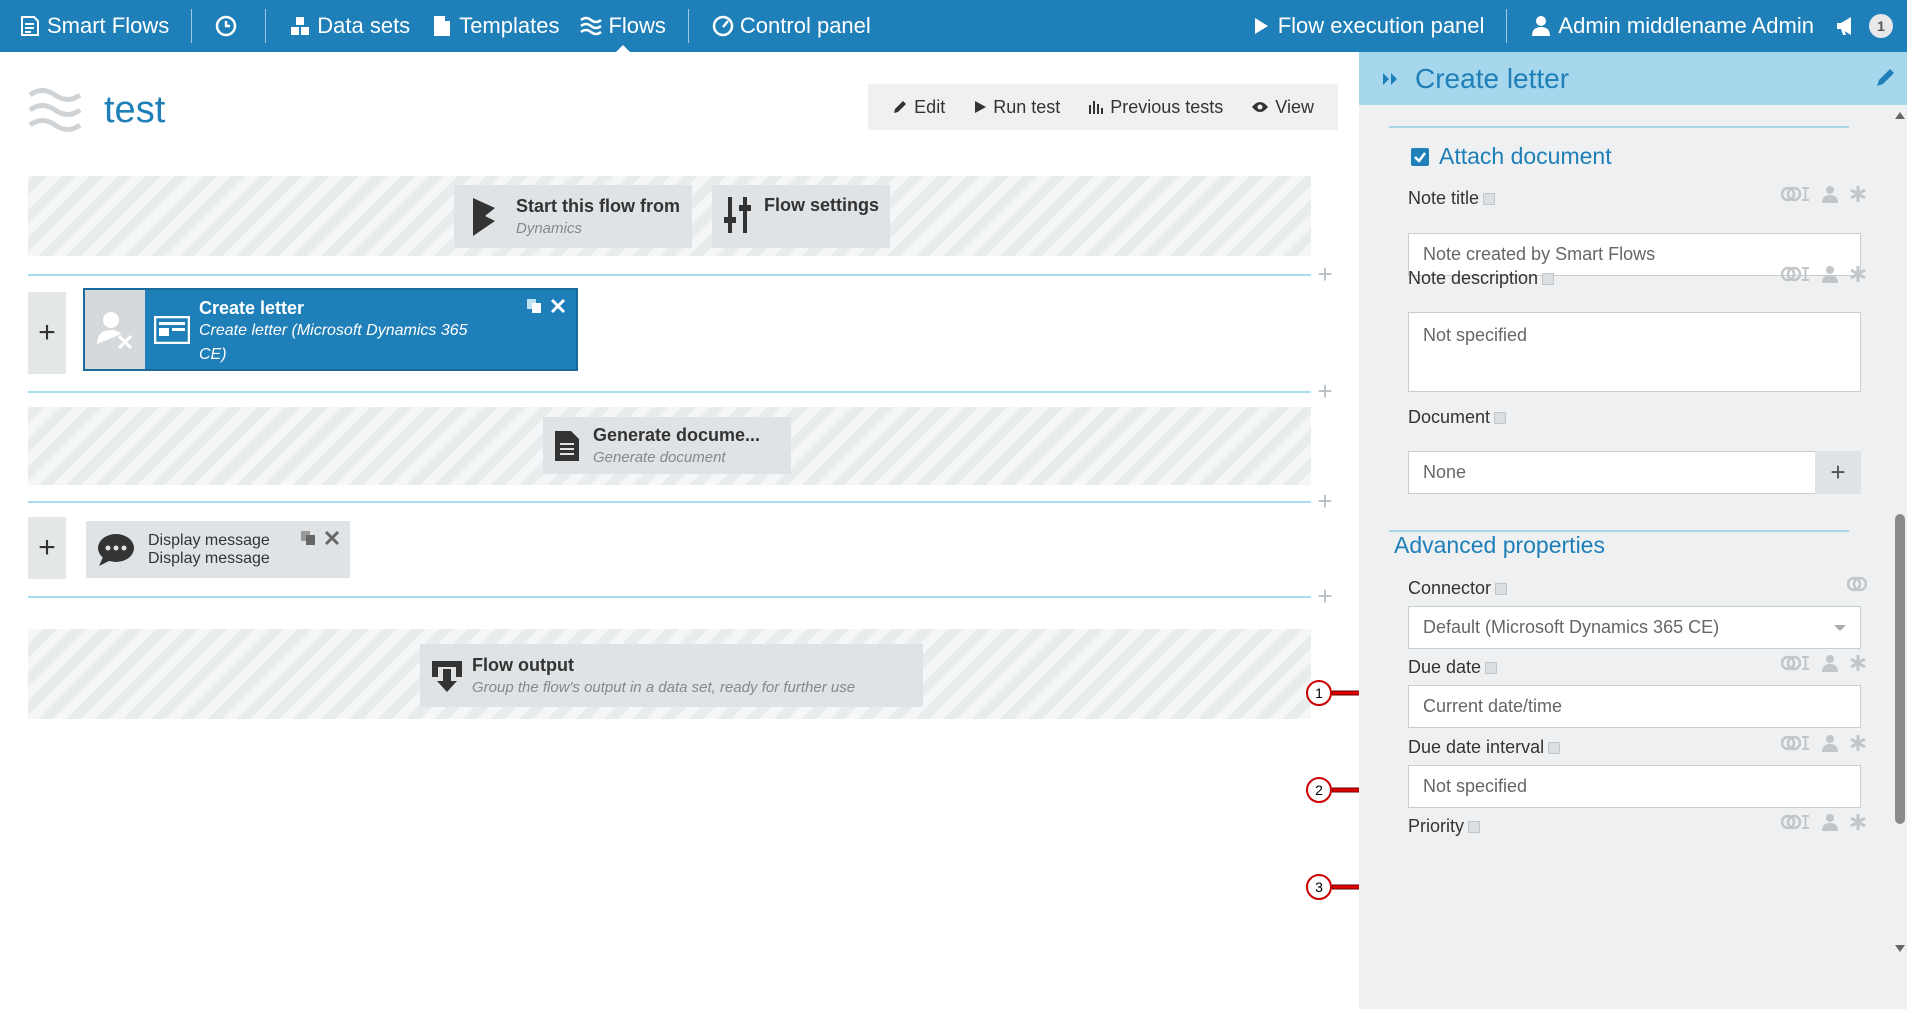 This screenshot has width=1907, height=1009. Describe the element at coordinates (89, 26) in the screenshot. I see `brand-link: Smart Flows` at that location.